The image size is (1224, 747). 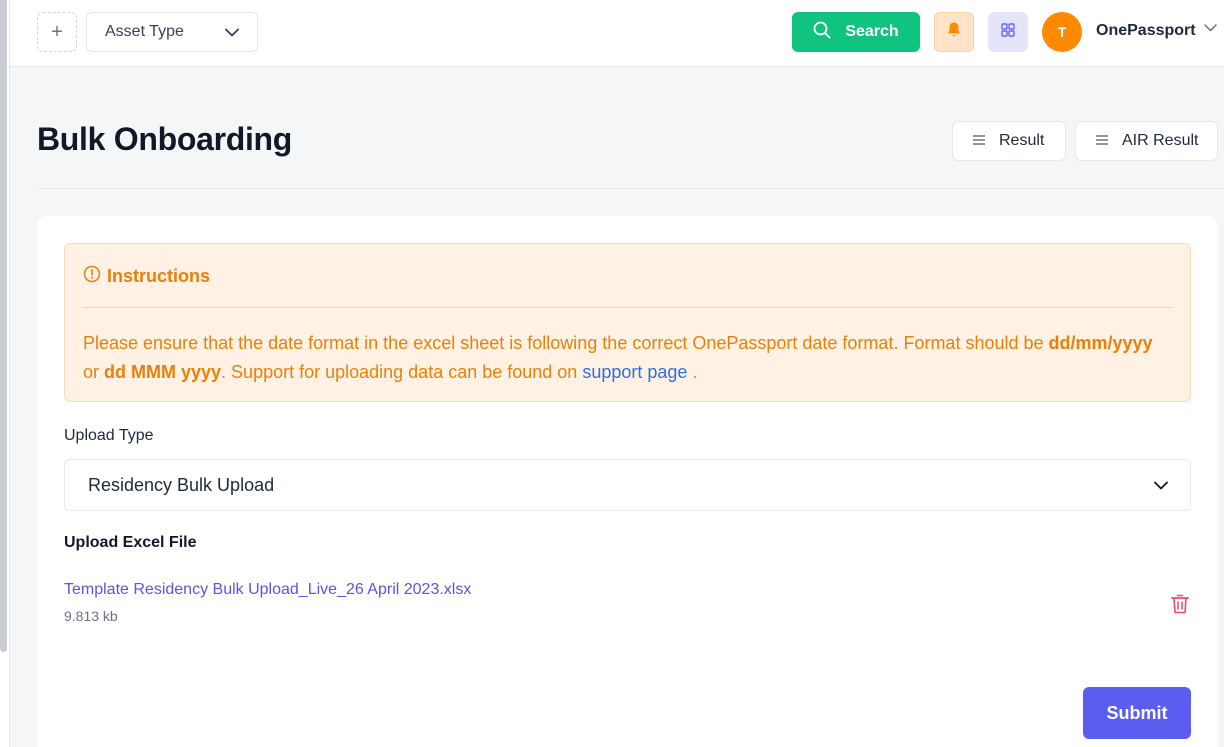 I want to click on upload-type-value: Residency Bulk Upload, so click(x=181, y=484).